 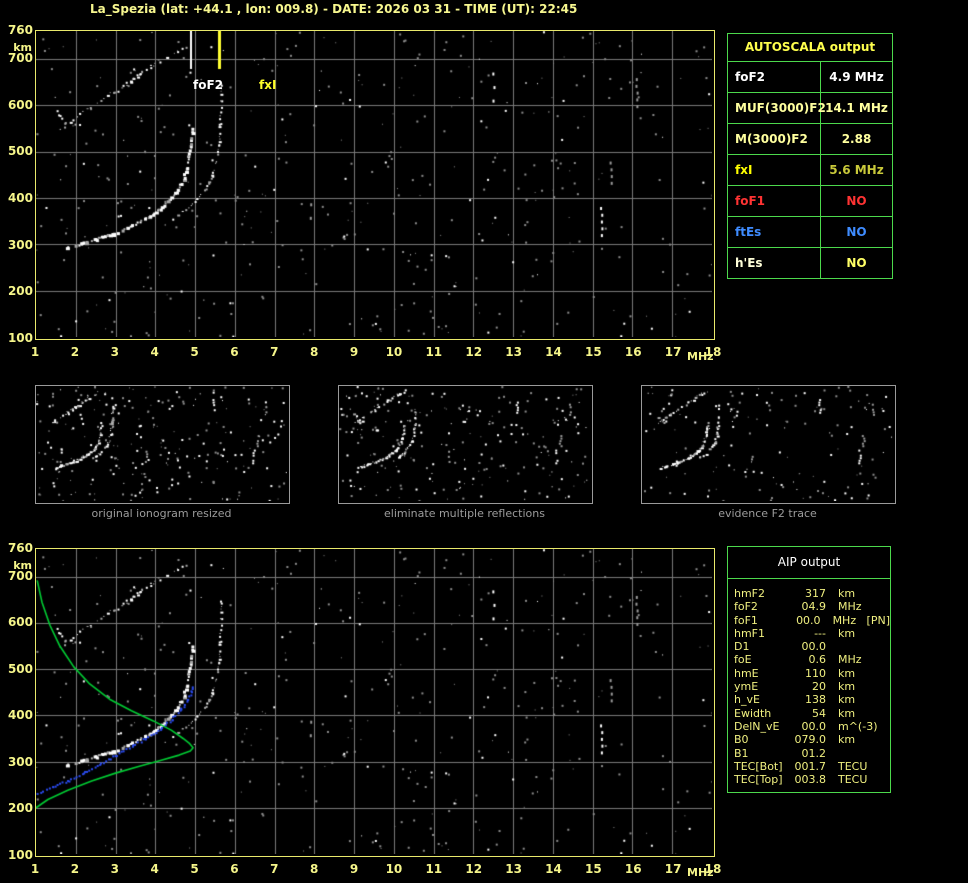 I want to click on row-value: 4.9 MHz, so click(x=856, y=77).